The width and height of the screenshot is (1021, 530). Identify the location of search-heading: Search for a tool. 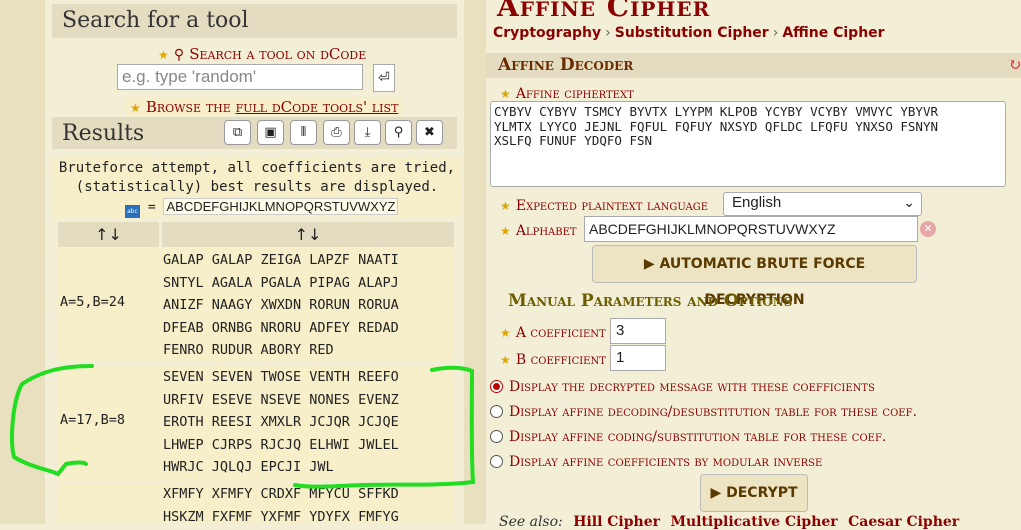
(254, 21).